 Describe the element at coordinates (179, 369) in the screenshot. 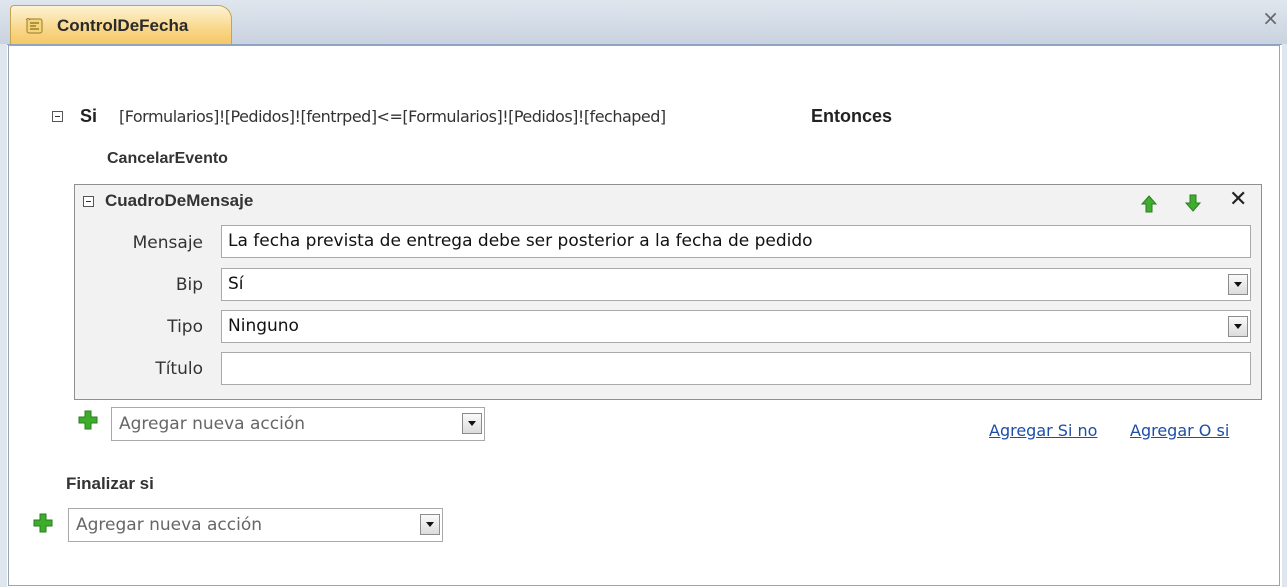

I see `titulo-label: Título` at that location.